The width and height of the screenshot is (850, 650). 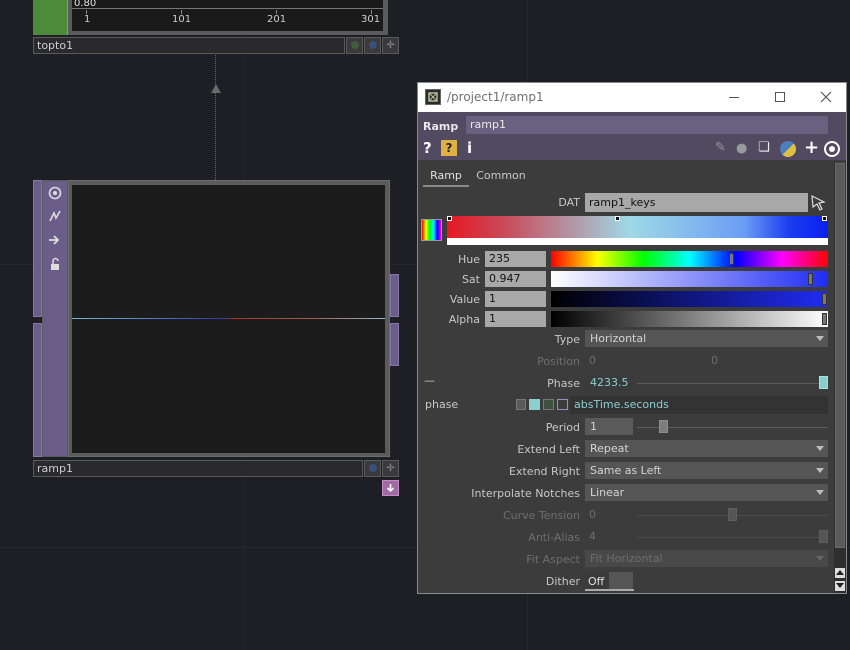 What do you see at coordinates (732, 514) in the screenshot?
I see `curve-tension-knob` at bounding box center [732, 514].